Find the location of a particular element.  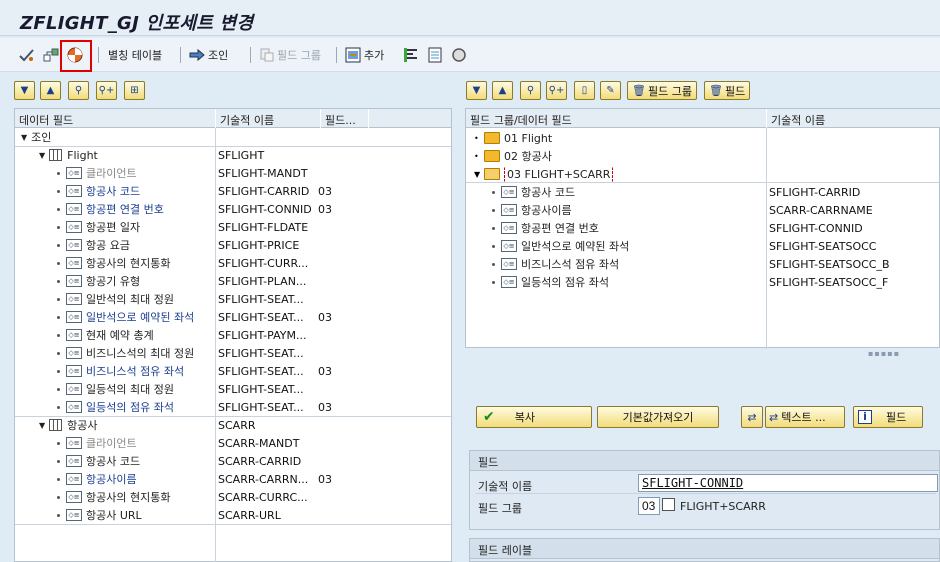

tech-name-cell: SFLIGHT-SEATSOCC is located at coordinates (823, 246).